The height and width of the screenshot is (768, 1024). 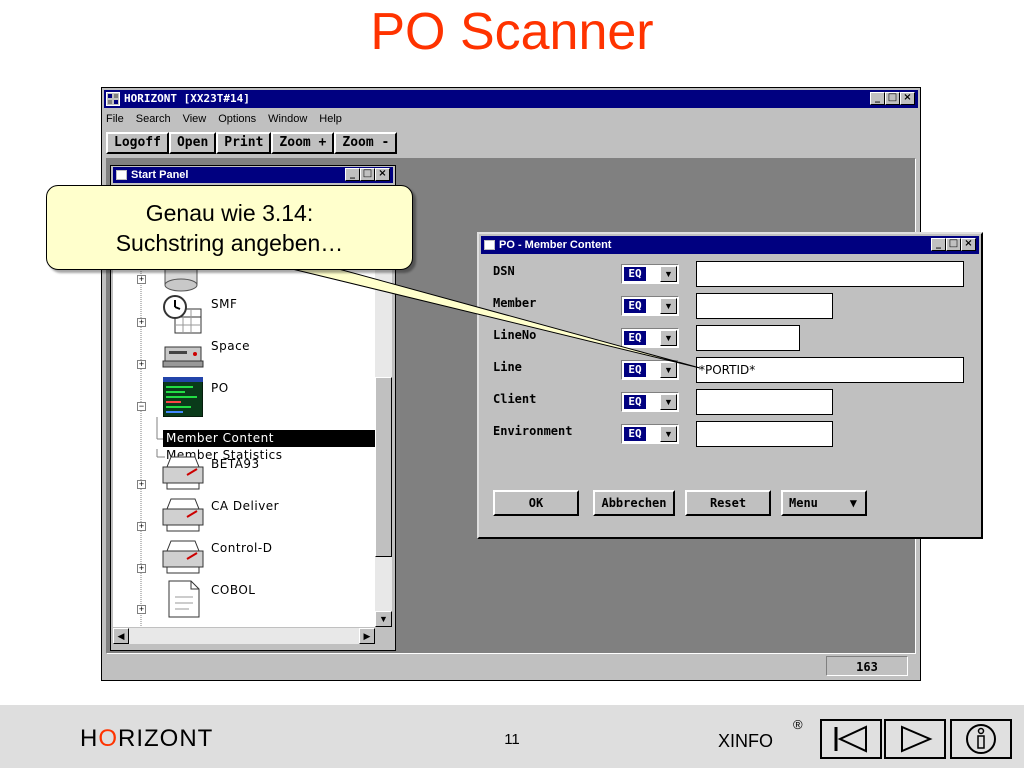 I want to click on toolbar: Logoff Open Print Zoom + Zoom -, so click(x=252, y=144).